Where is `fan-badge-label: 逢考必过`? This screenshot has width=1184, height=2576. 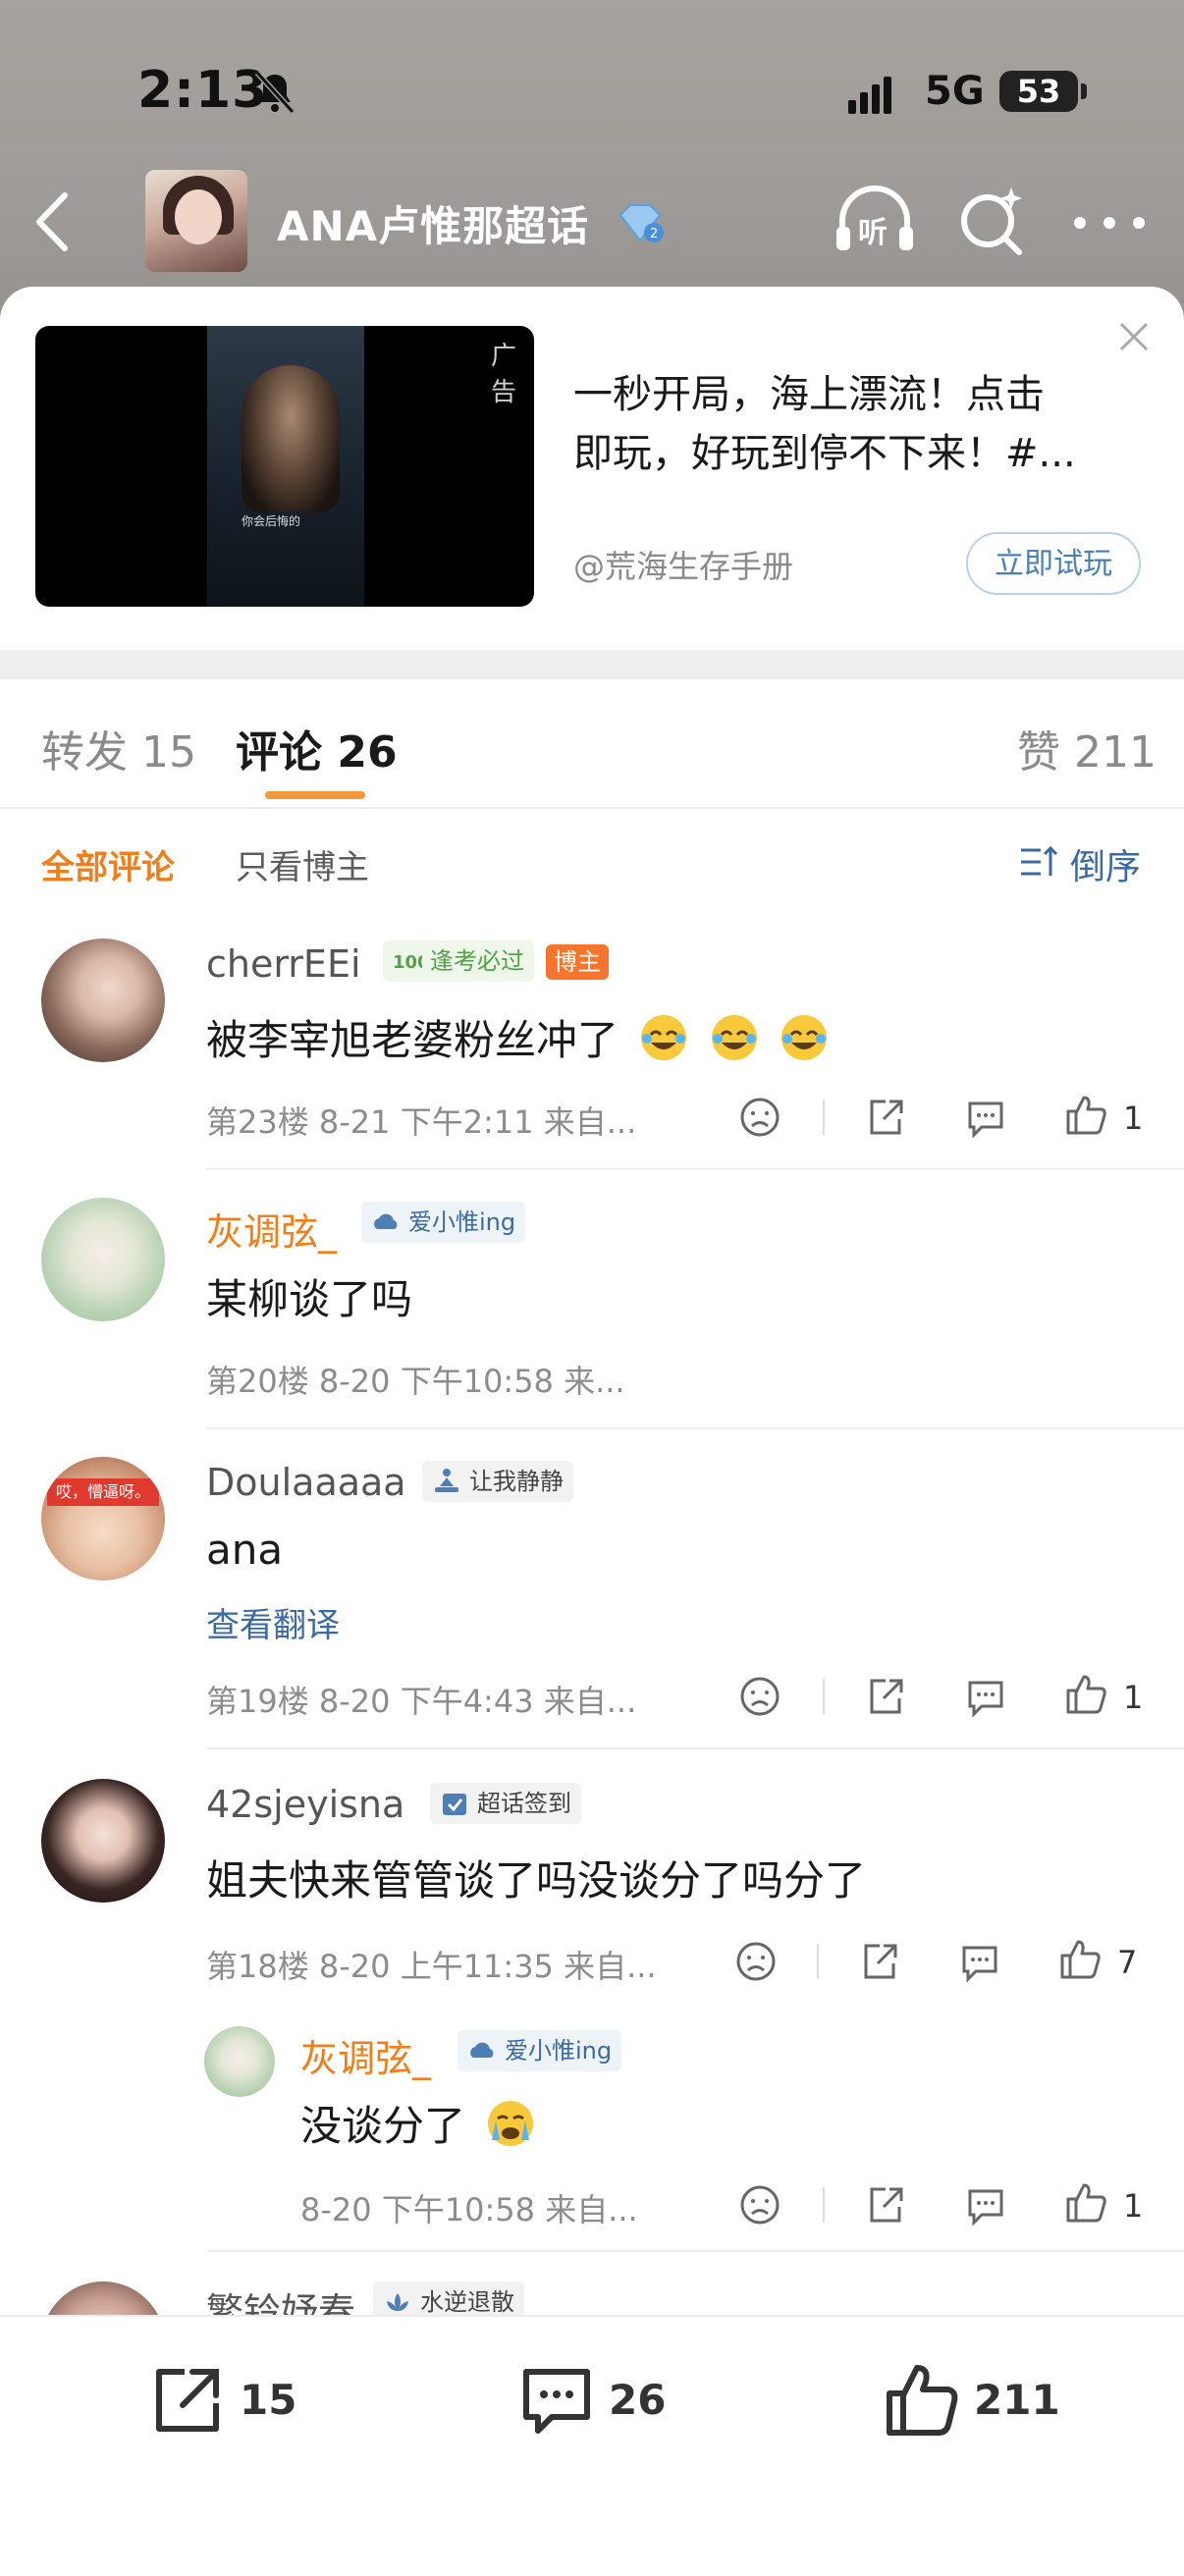
fan-badge-label: 逢考必过 is located at coordinates (477, 961).